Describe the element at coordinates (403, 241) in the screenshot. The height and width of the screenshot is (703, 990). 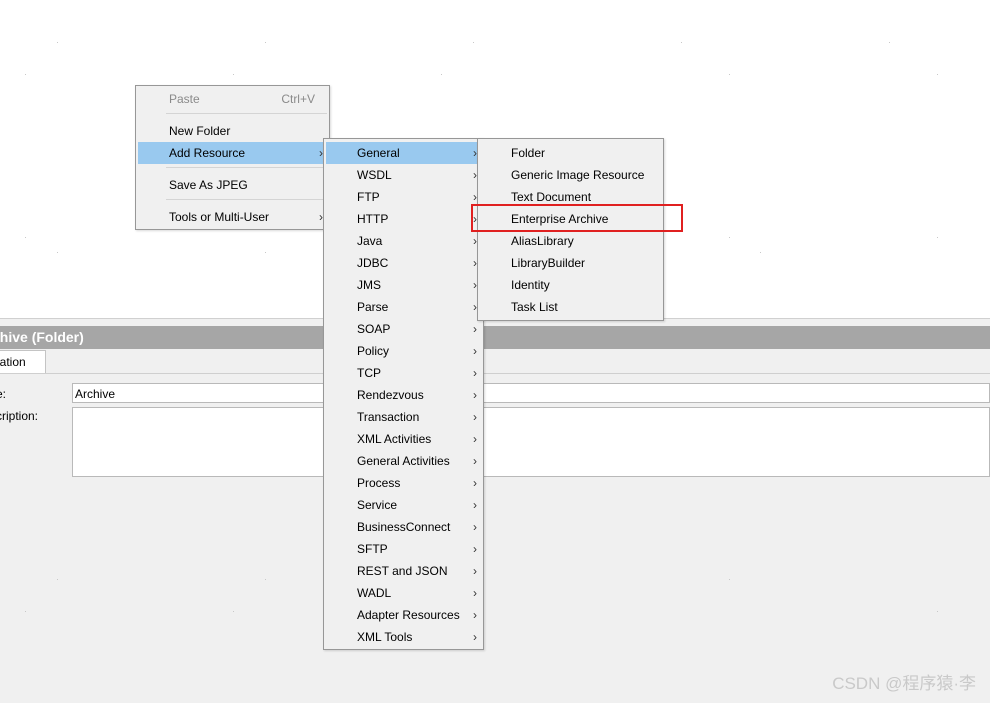
I see `menu-item-java: Java ›` at that location.